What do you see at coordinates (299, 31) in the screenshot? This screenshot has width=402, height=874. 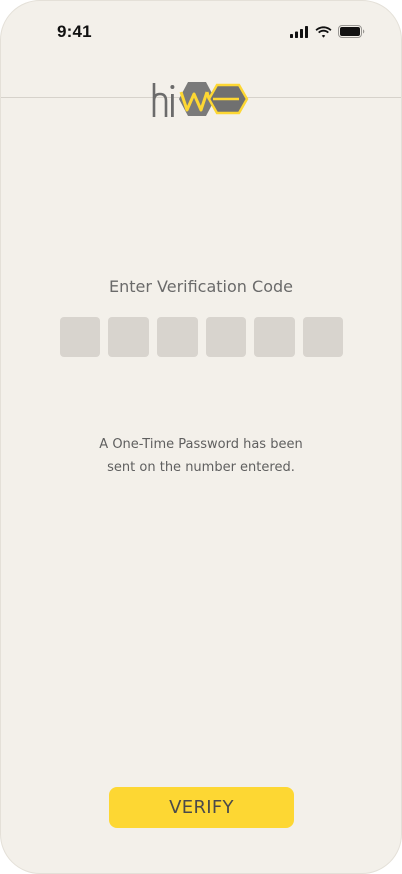 I see `signal-icon` at bounding box center [299, 31].